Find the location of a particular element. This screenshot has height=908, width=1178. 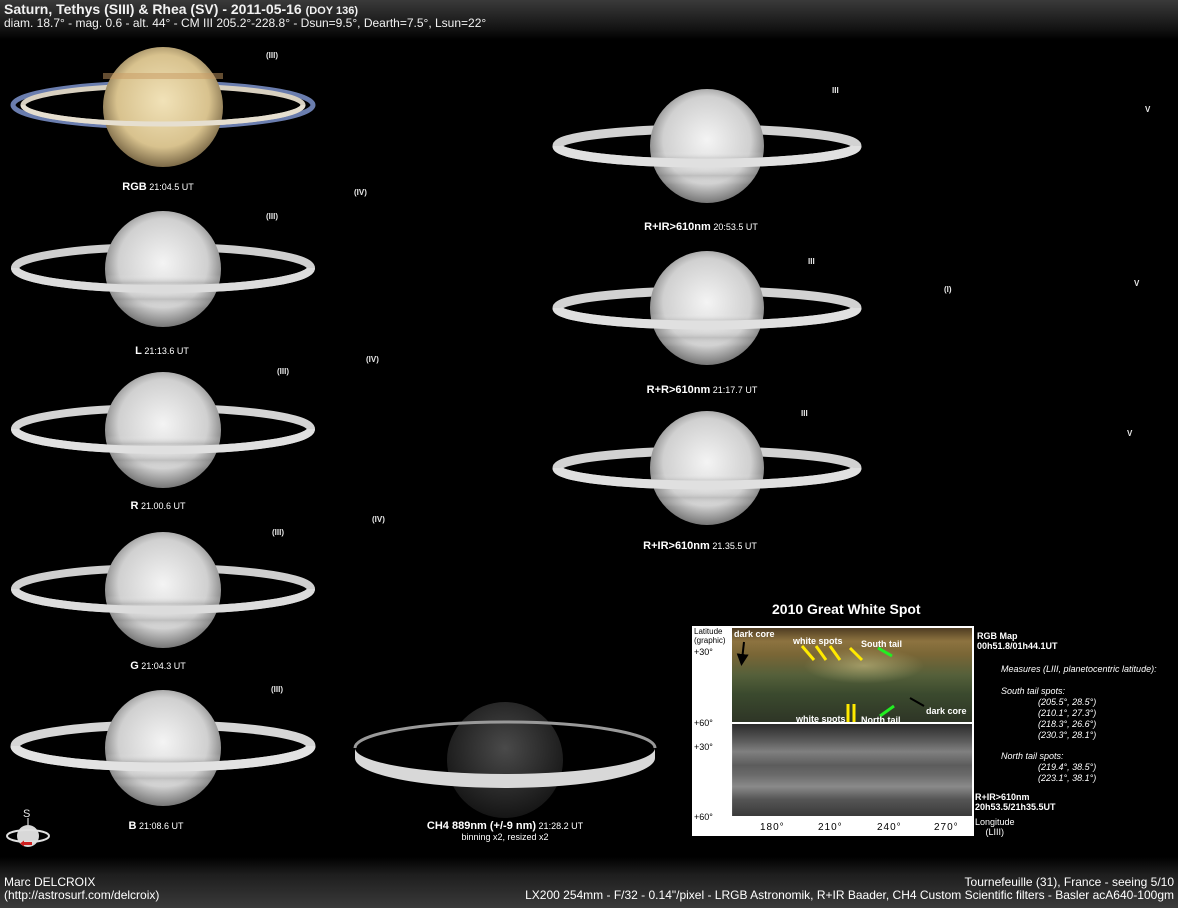

ir-map-caption: R+IR>610nm 20h53.5/21h35.5UT is located at coordinates (1015, 802).